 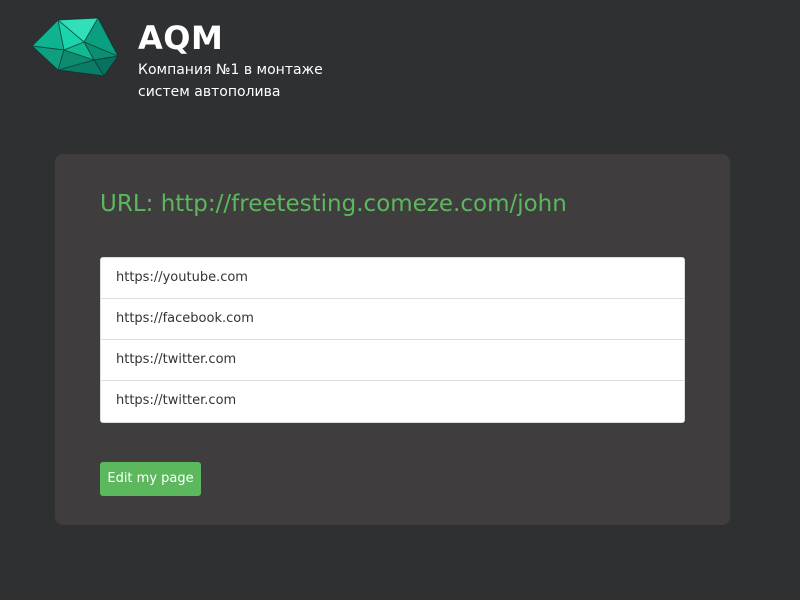 I want to click on brand-name: AQM, so click(x=181, y=38).